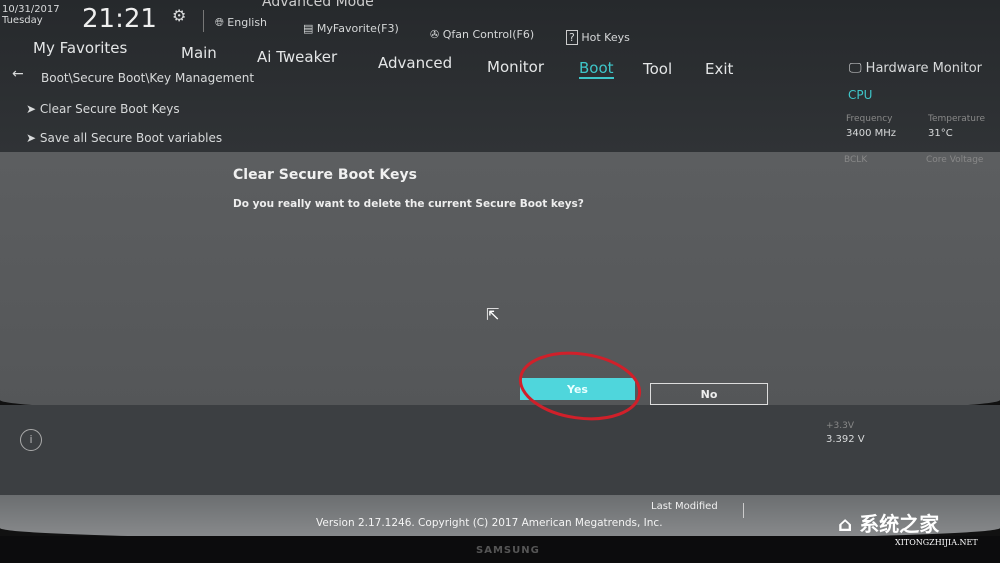 Image resolution: width=1000 pixels, height=563 pixels. What do you see at coordinates (415, 63) in the screenshot?
I see `tab-advanced: Advanced` at bounding box center [415, 63].